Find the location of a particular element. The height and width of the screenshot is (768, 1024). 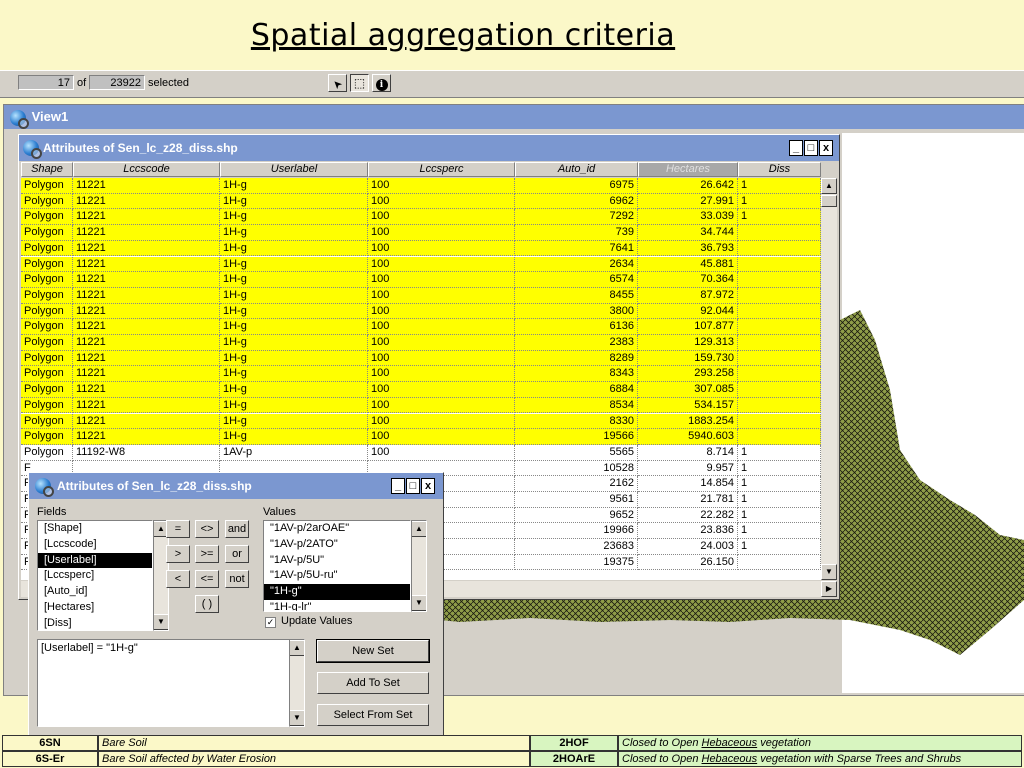

table-cell: 100 is located at coordinates (441, 405).